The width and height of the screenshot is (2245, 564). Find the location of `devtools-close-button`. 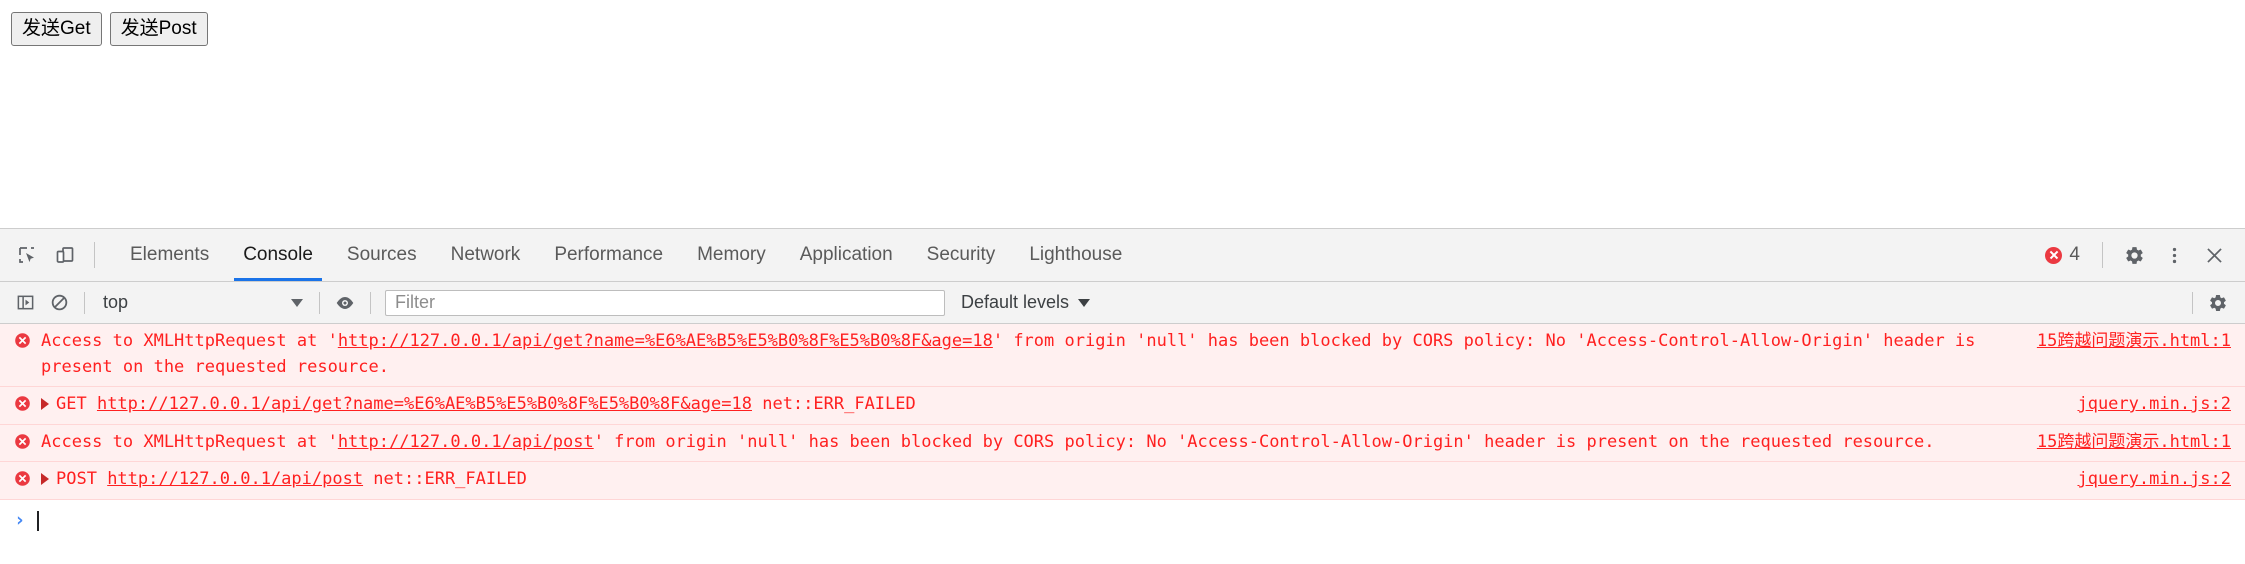

devtools-close-button is located at coordinates (2214, 255).